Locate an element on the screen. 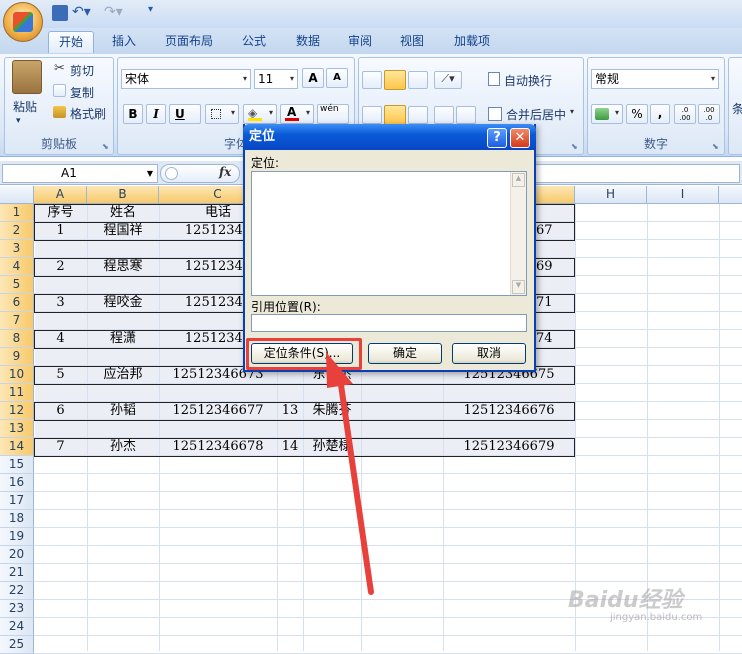 The width and height of the screenshot is (742, 654). office-button is located at coordinates (23, 22).